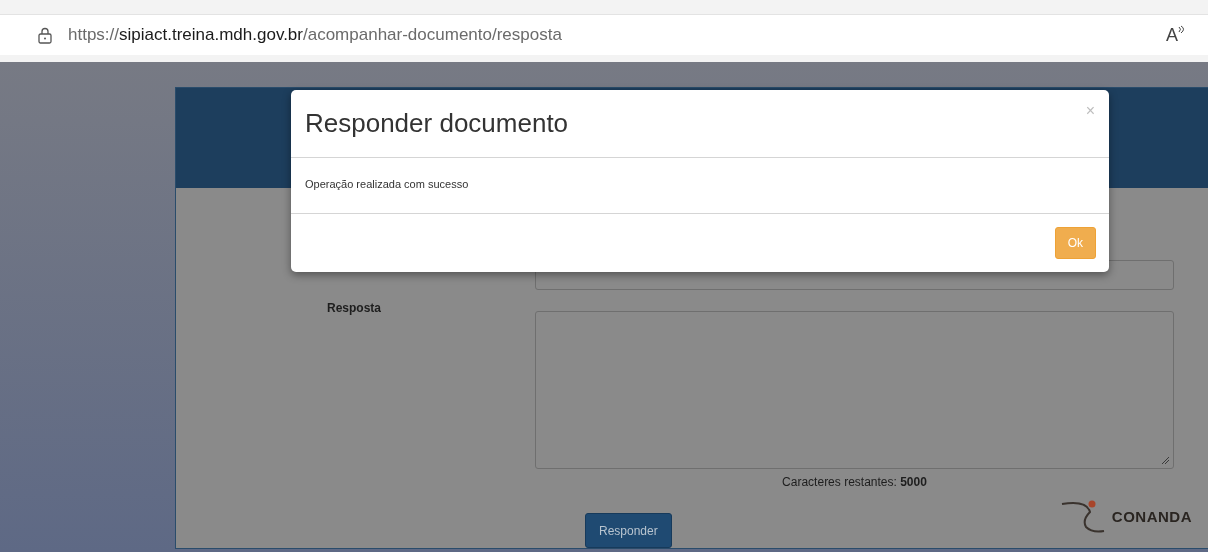  I want to click on dialog-message: Operação realizada com sucesso, so click(387, 184).